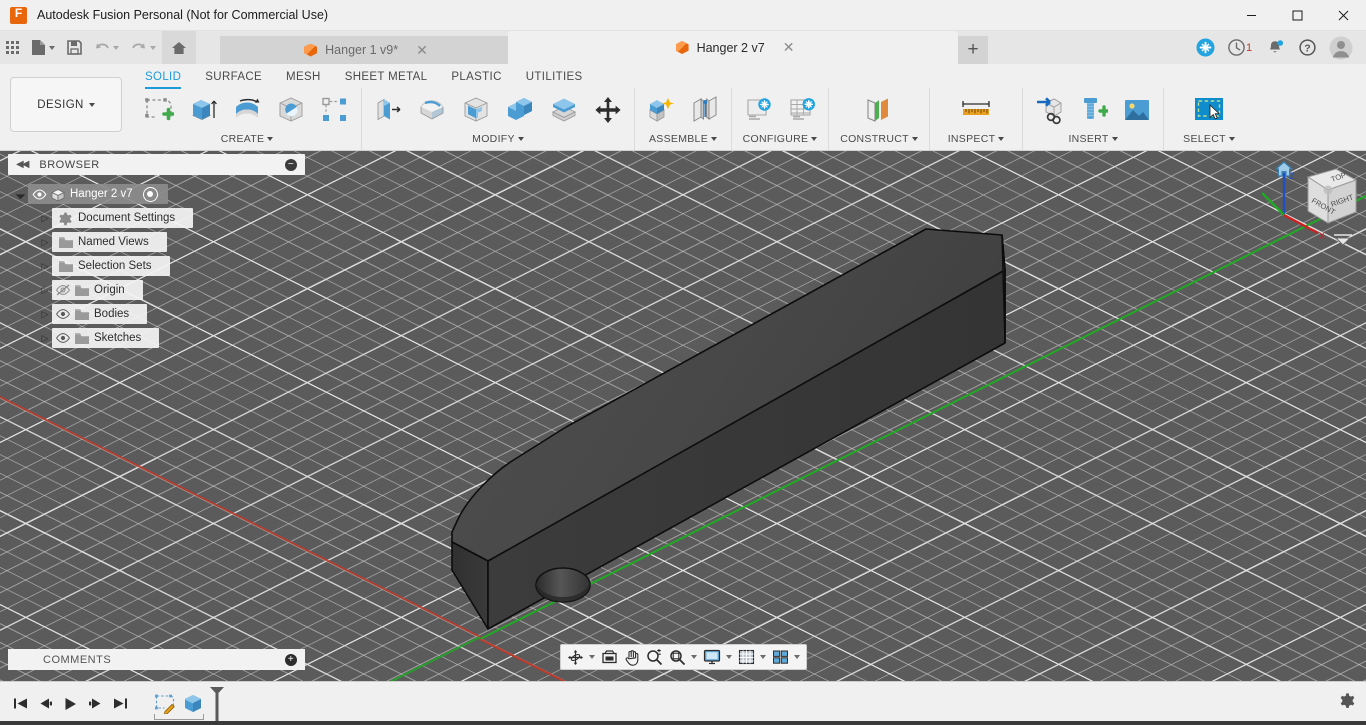  I want to click on insert-image-icon, so click(1137, 110).